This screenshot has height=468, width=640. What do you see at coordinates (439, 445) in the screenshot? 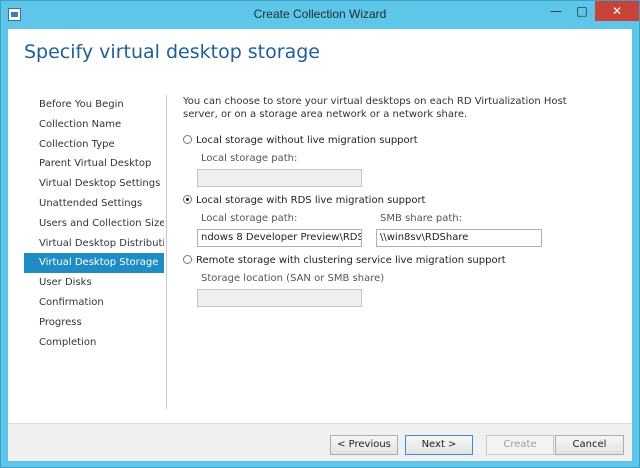
I see `next-button: Next >` at bounding box center [439, 445].